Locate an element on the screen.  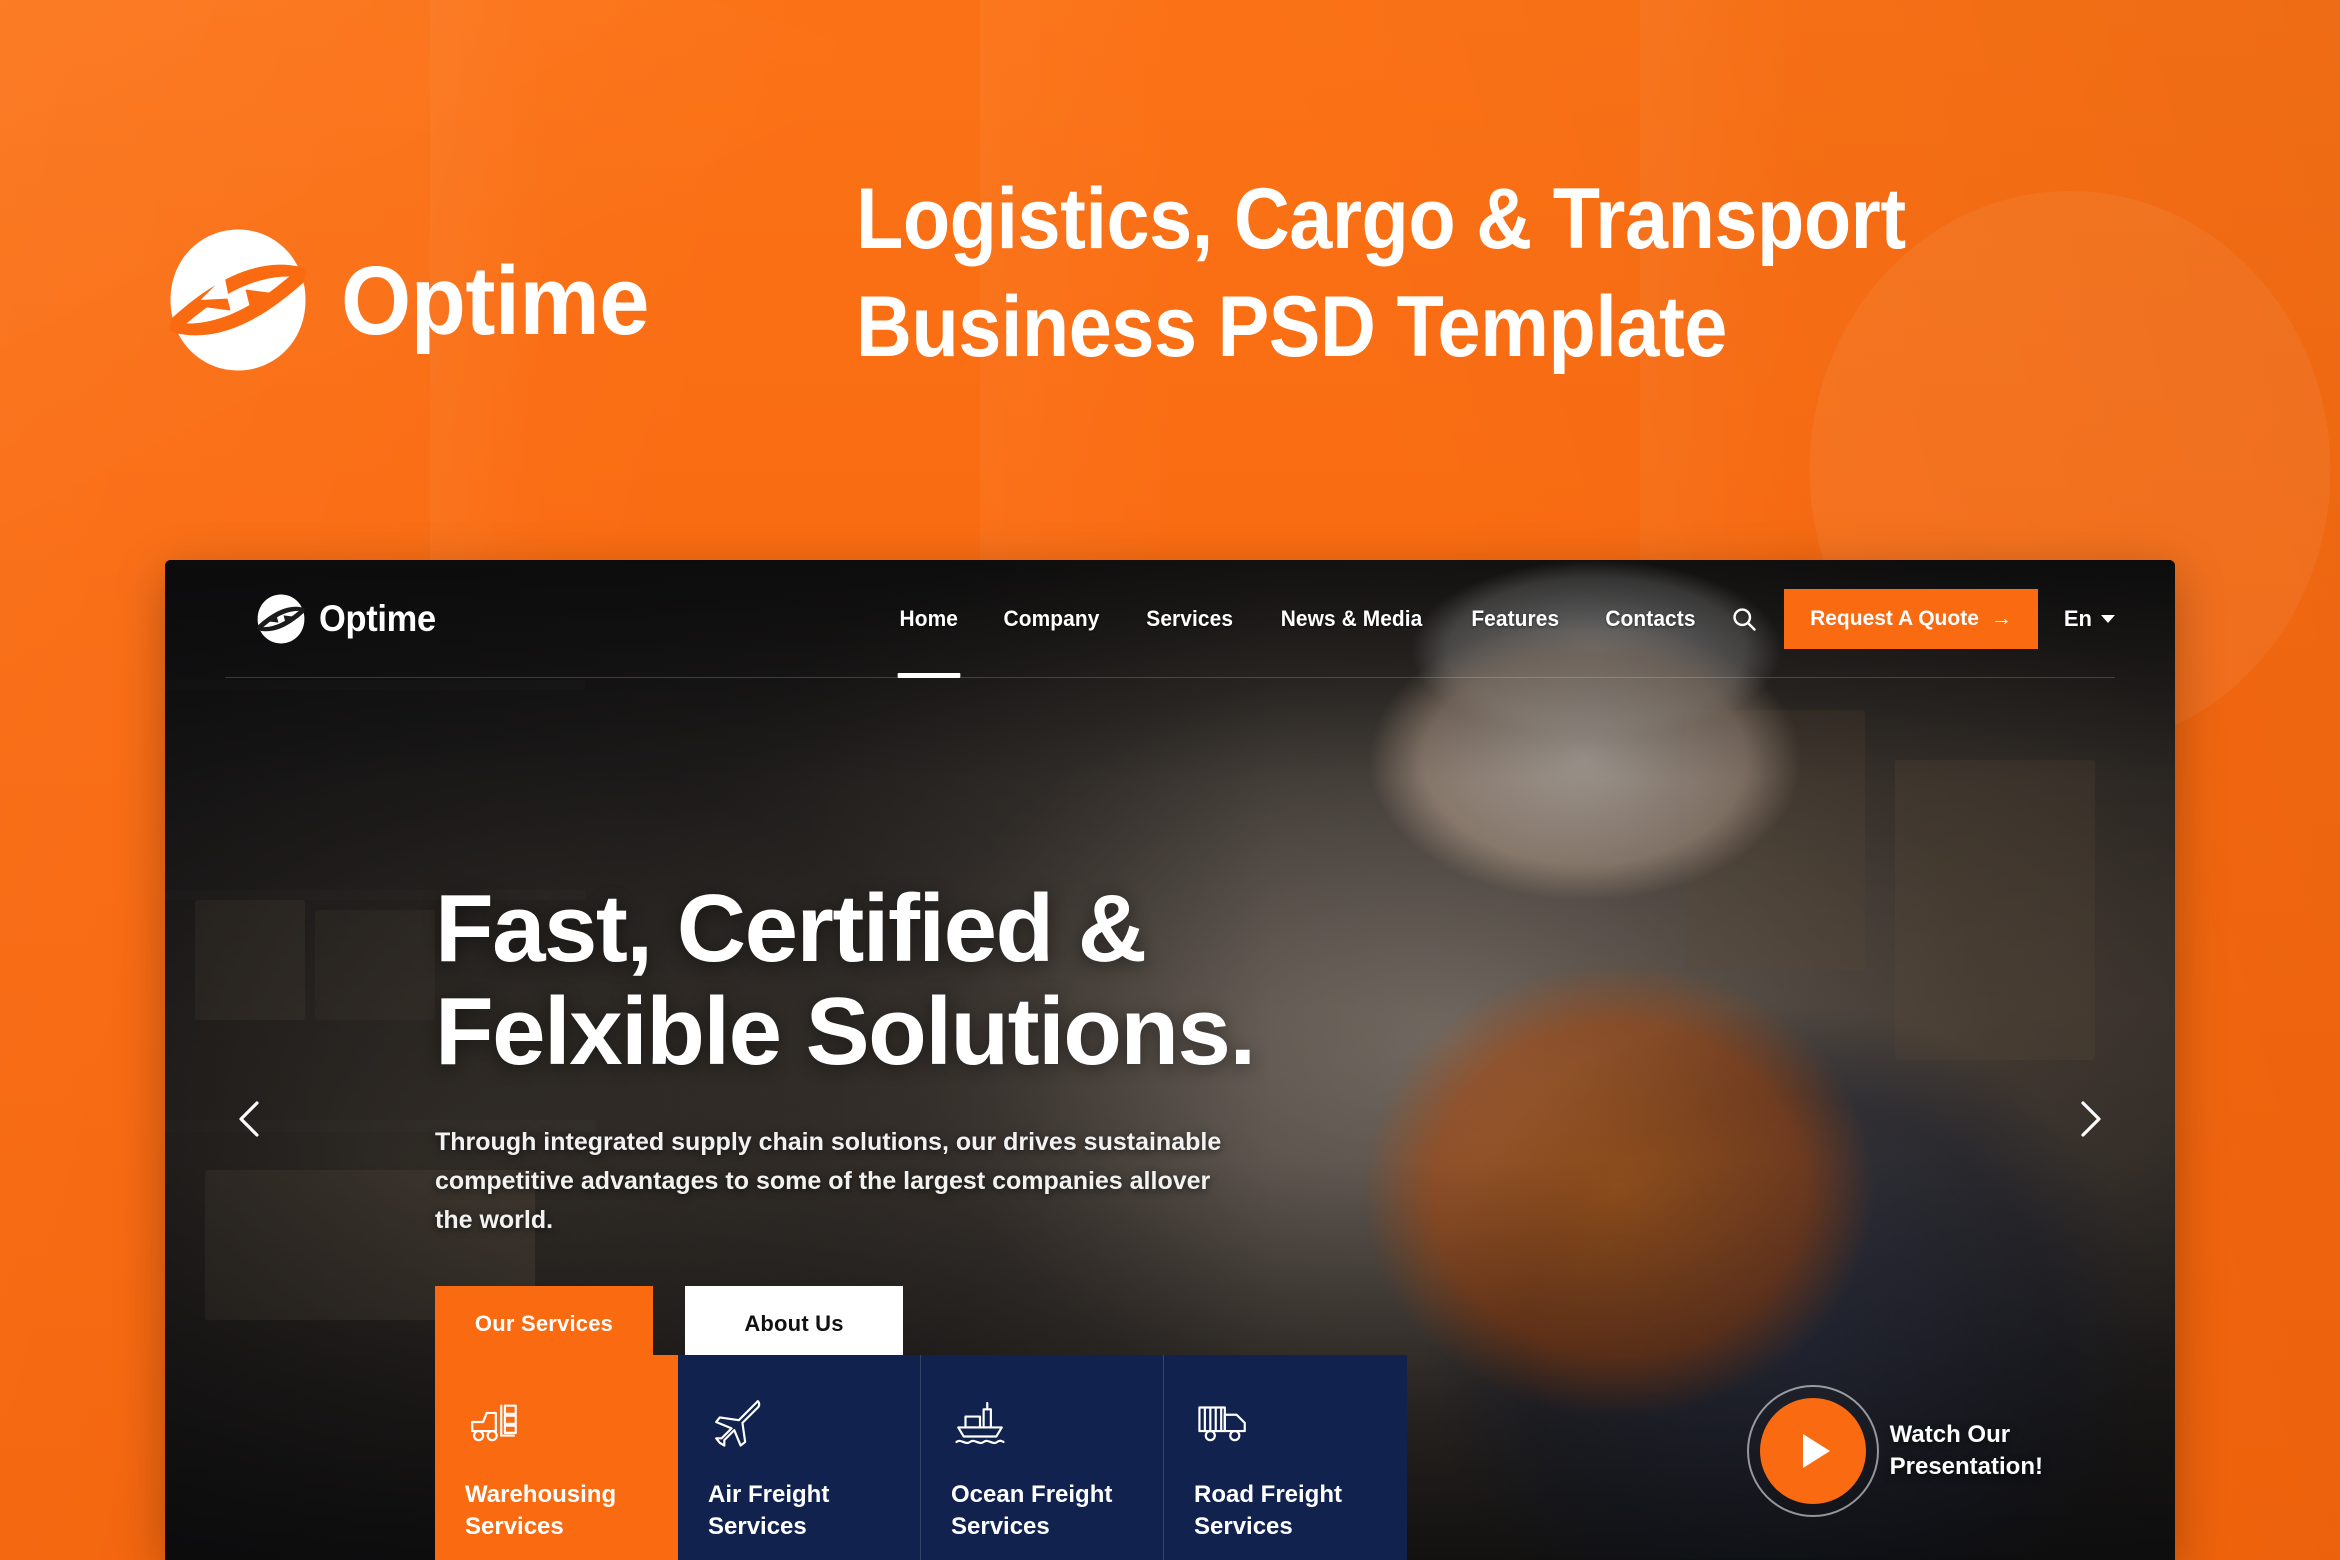
language-selector: En is located at coordinates (2089, 619).